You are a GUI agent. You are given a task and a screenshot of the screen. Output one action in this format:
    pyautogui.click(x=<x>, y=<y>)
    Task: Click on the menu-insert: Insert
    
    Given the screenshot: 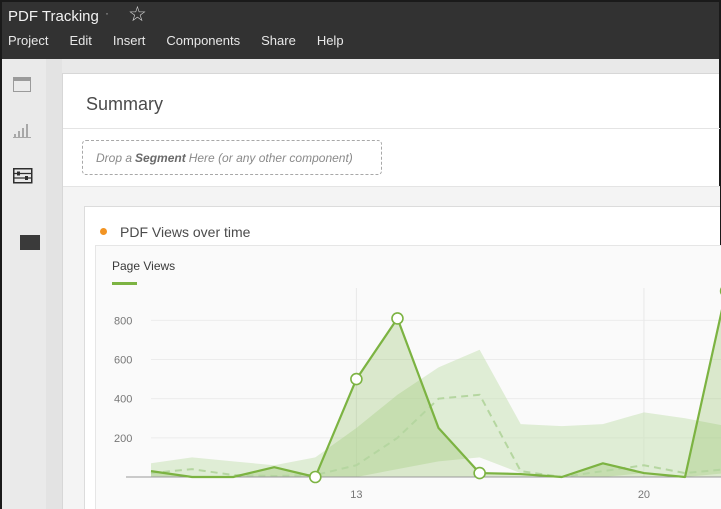 What is the action you would take?
    pyautogui.click(x=129, y=40)
    